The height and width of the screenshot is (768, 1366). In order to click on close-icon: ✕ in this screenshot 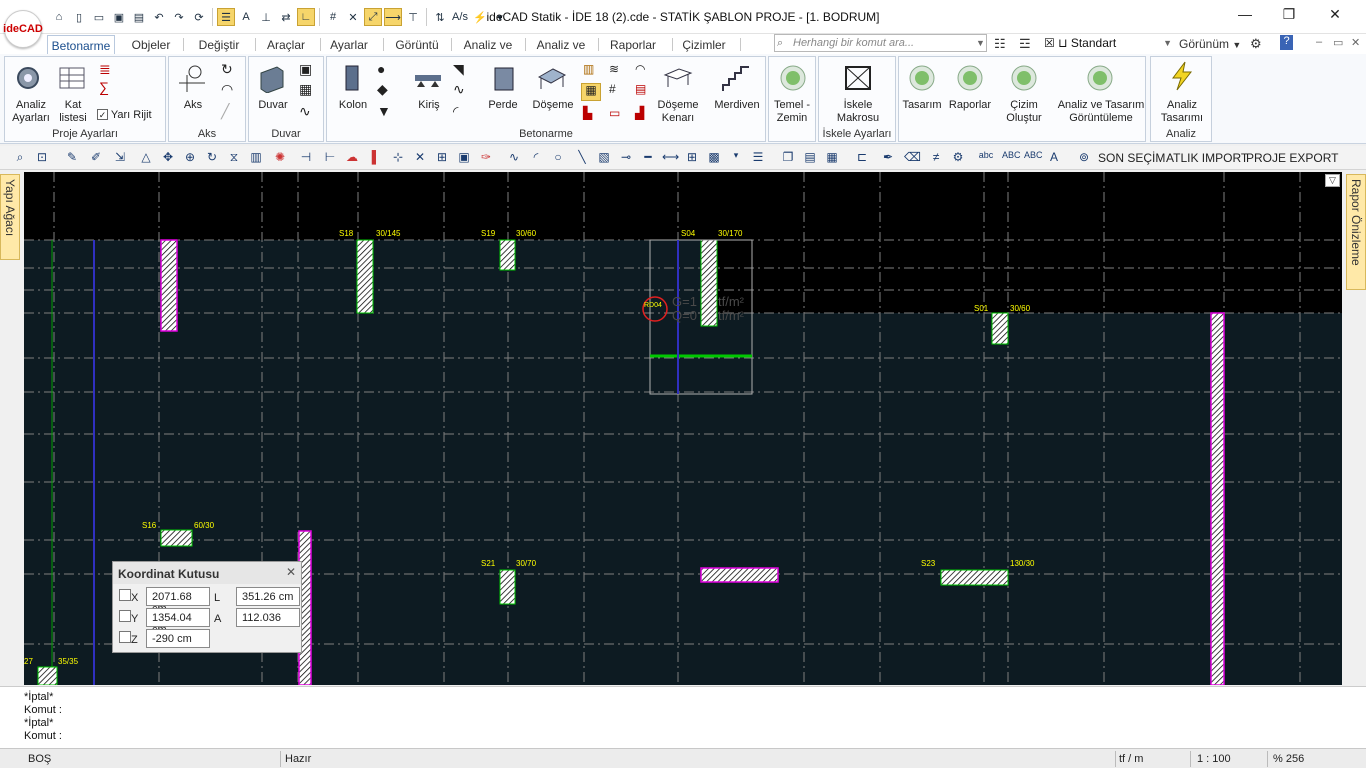, I will do `click(1335, 16)`.